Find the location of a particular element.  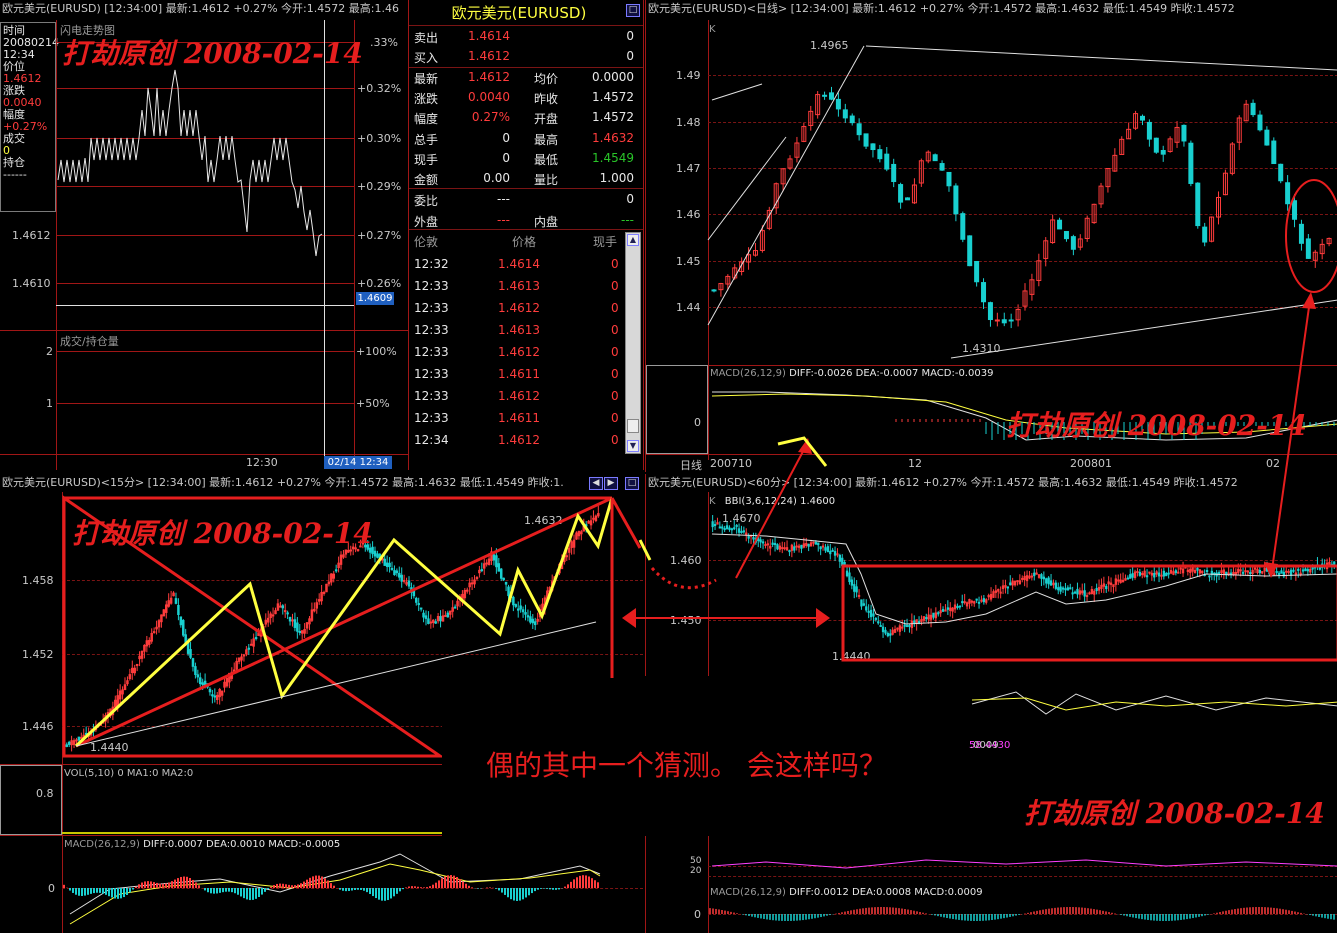

tick-price: 1.4613 is located at coordinates (519, 330).